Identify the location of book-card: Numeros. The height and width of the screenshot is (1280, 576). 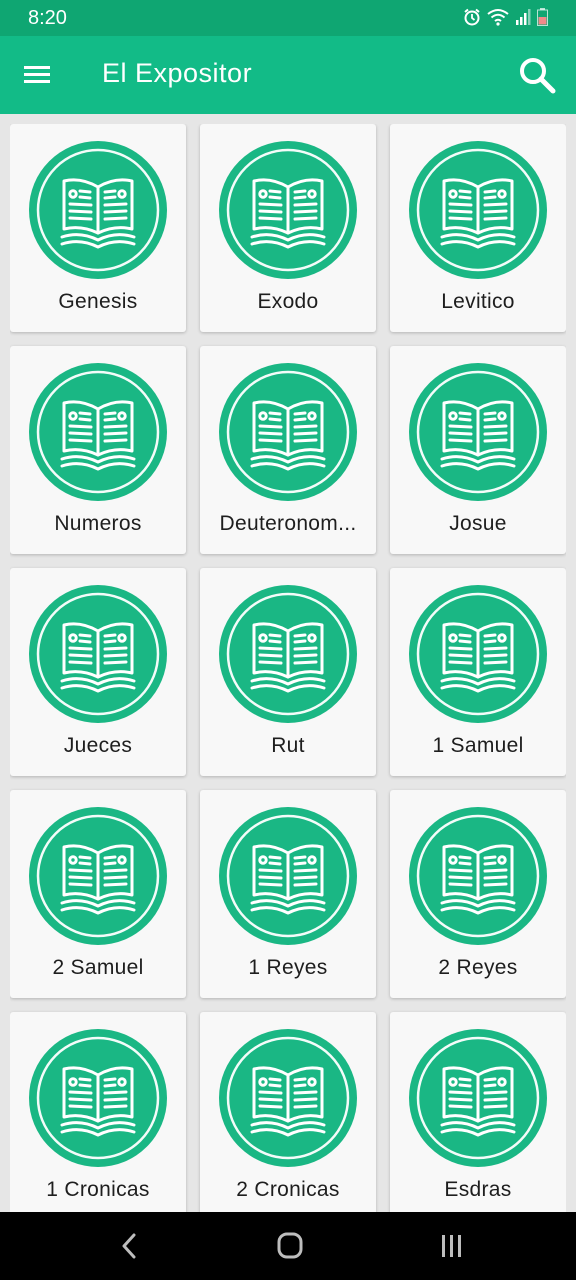
(98, 450).